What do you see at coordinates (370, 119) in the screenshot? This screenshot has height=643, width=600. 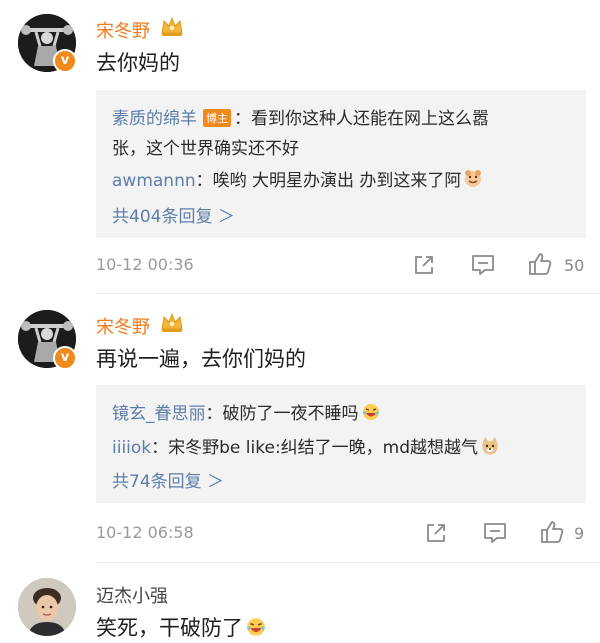 I see `reply-text: 看到你这种人还能在网上这么嚣` at bounding box center [370, 119].